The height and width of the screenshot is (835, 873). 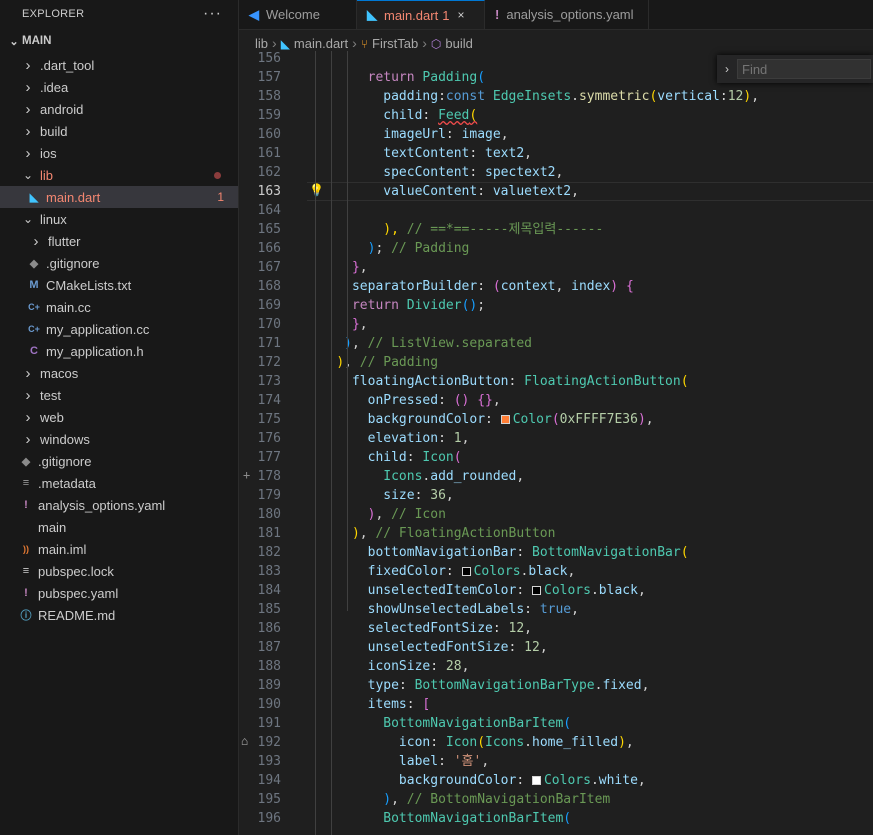 I want to click on file-item: ≡ pubspec.lock, so click(x=119, y=571).